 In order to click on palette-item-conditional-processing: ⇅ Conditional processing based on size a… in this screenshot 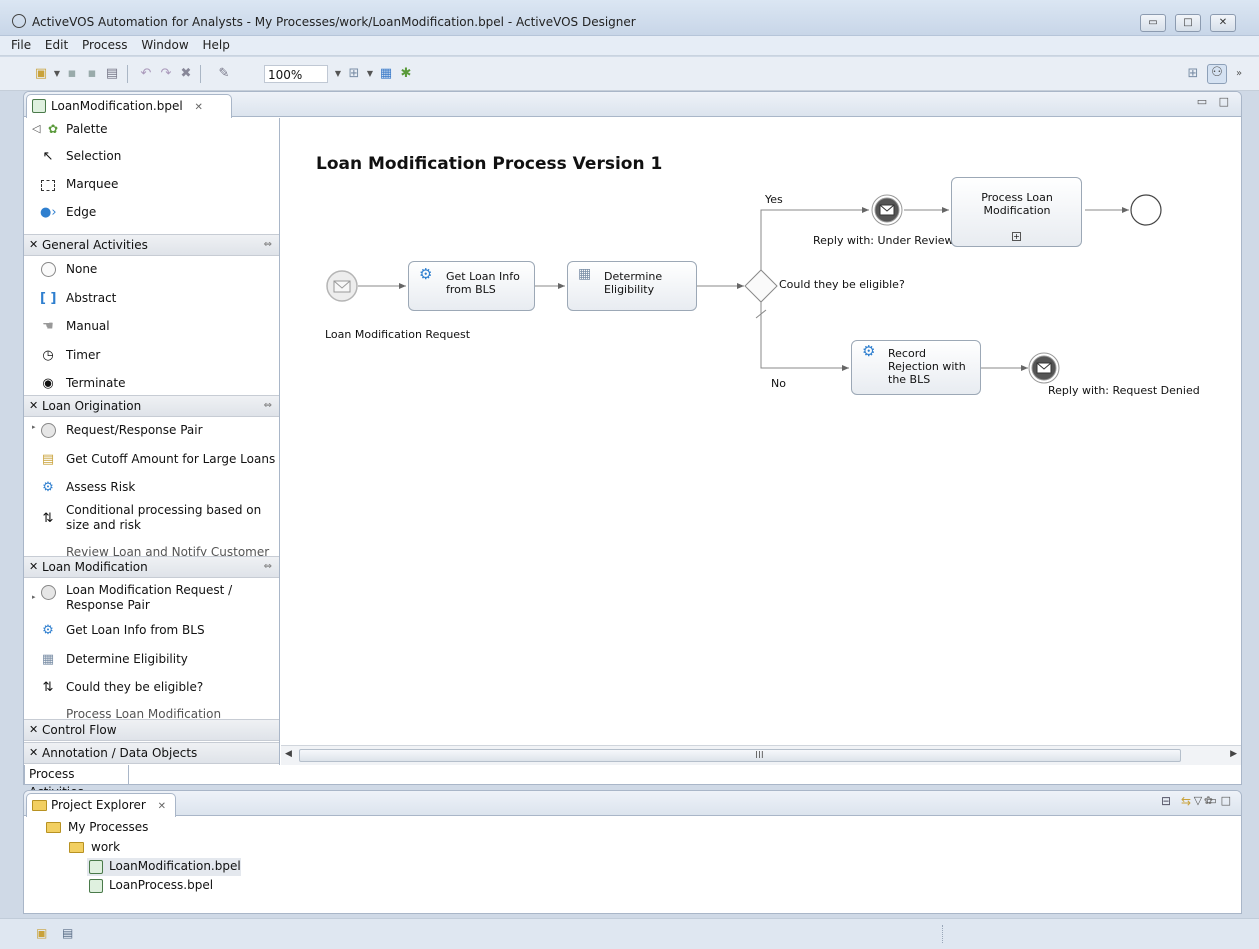, I will do `click(151, 520)`.